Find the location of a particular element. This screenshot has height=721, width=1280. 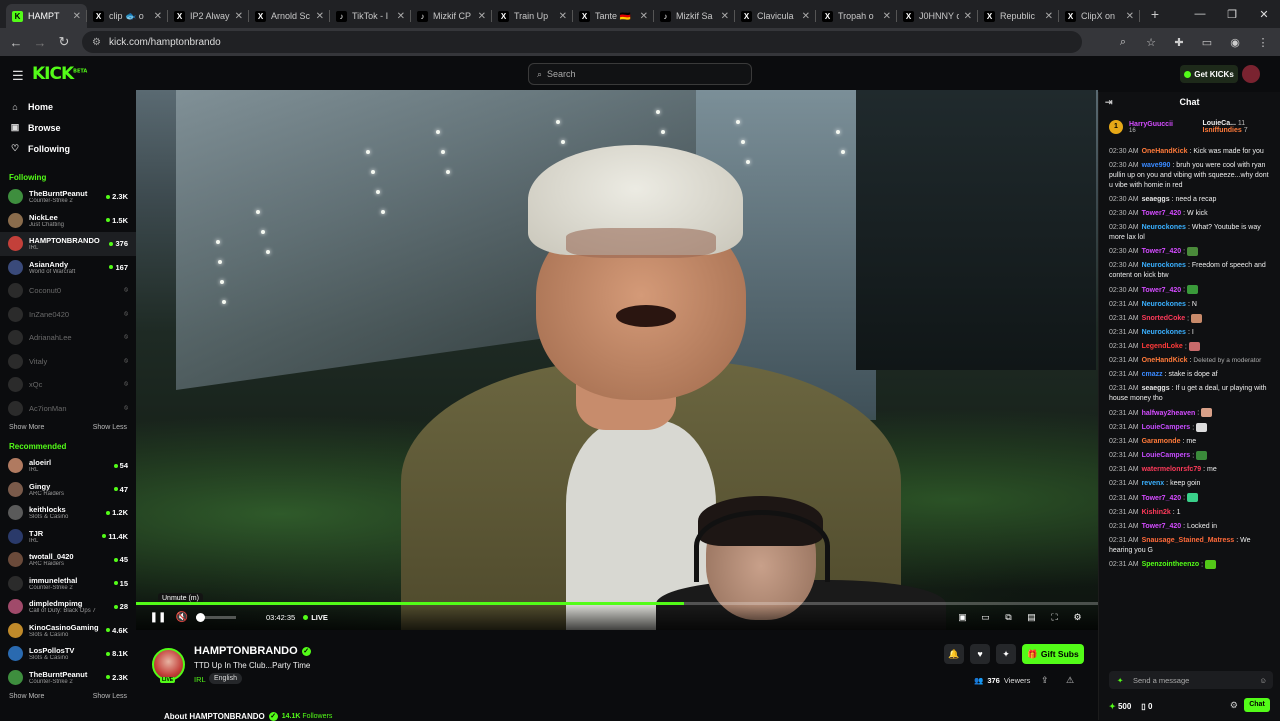

extensions-icon: ✚ is located at coordinates (1179, 42).